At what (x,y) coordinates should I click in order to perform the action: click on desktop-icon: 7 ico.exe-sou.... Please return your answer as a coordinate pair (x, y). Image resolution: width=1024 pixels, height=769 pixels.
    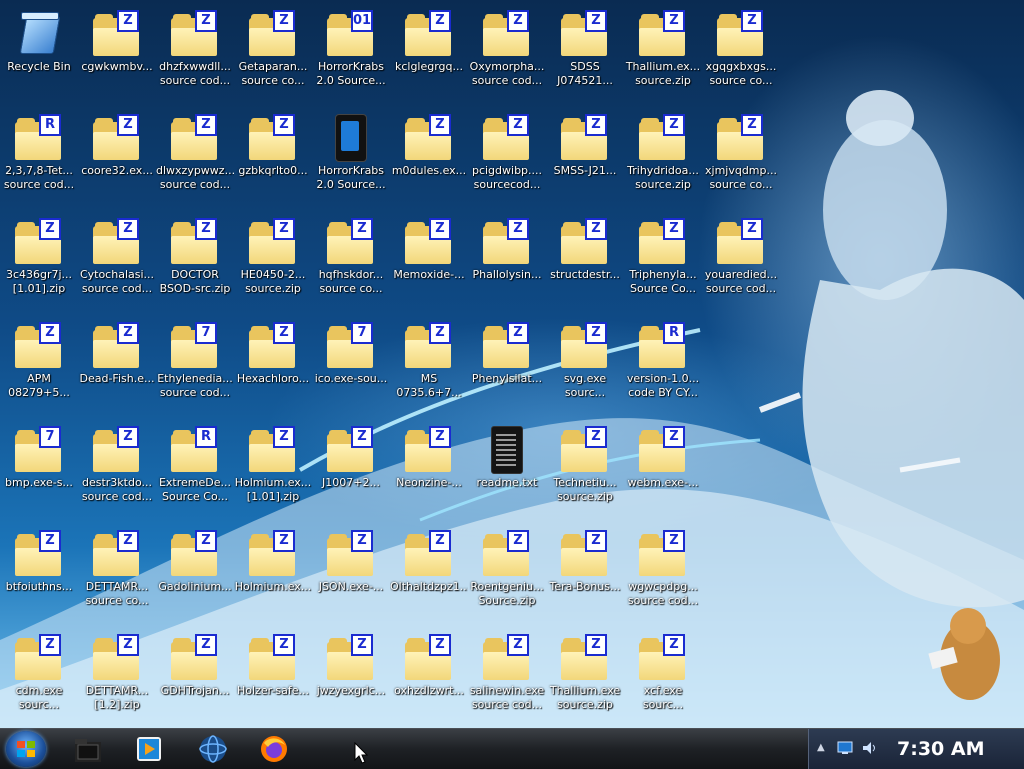
    Looking at the image, I should click on (351, 368).